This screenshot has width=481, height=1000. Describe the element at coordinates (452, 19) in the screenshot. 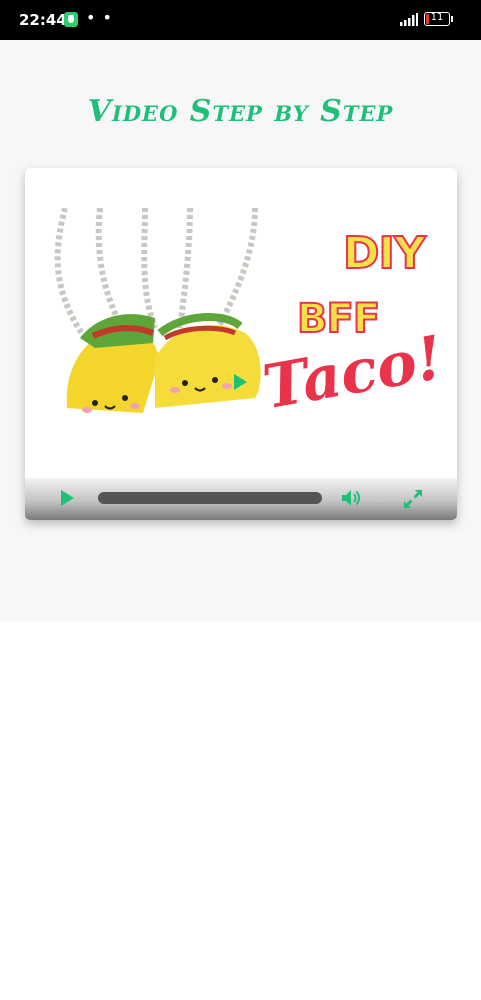

I see `battery-tip` at that location.